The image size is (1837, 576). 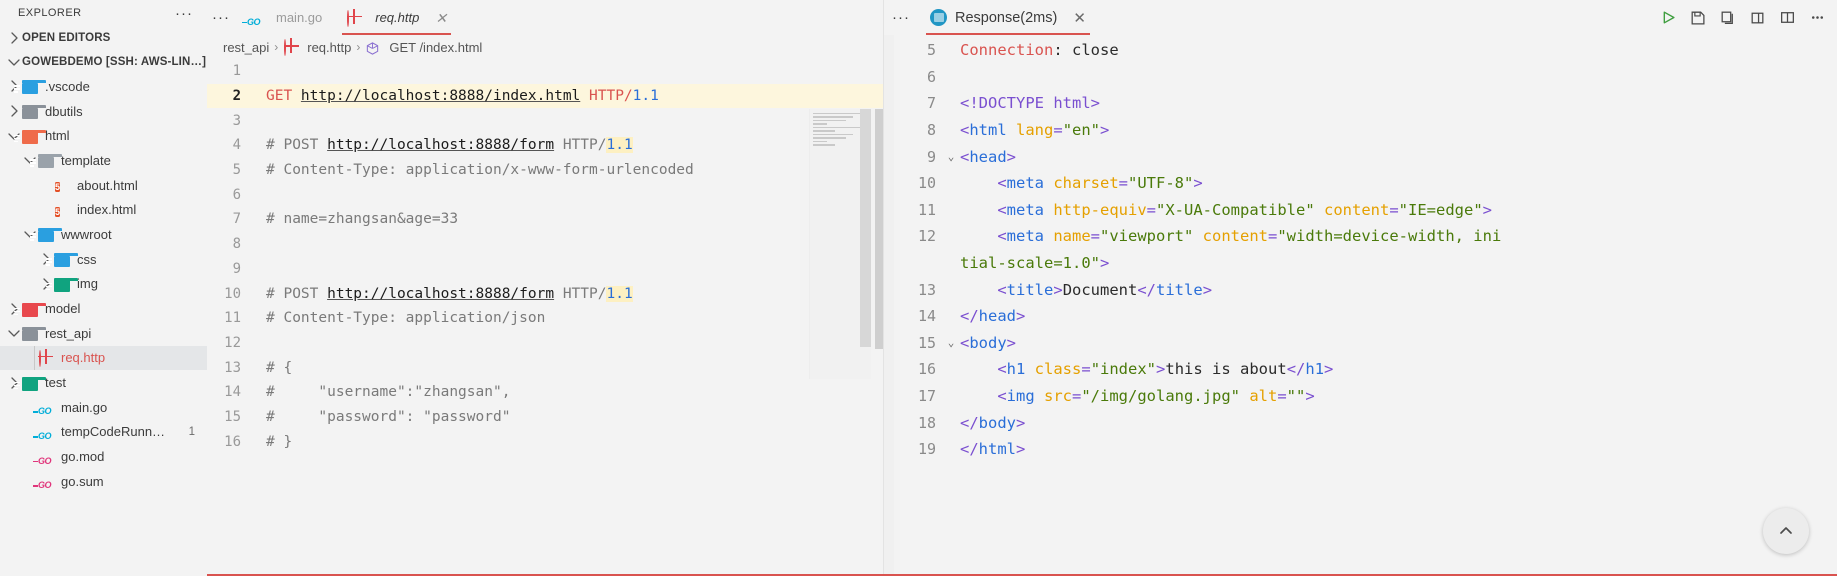 What do you see at coordinates (1697, 18) in the screenshot?
I see `save-icon` at bounding box center [1697, 18].